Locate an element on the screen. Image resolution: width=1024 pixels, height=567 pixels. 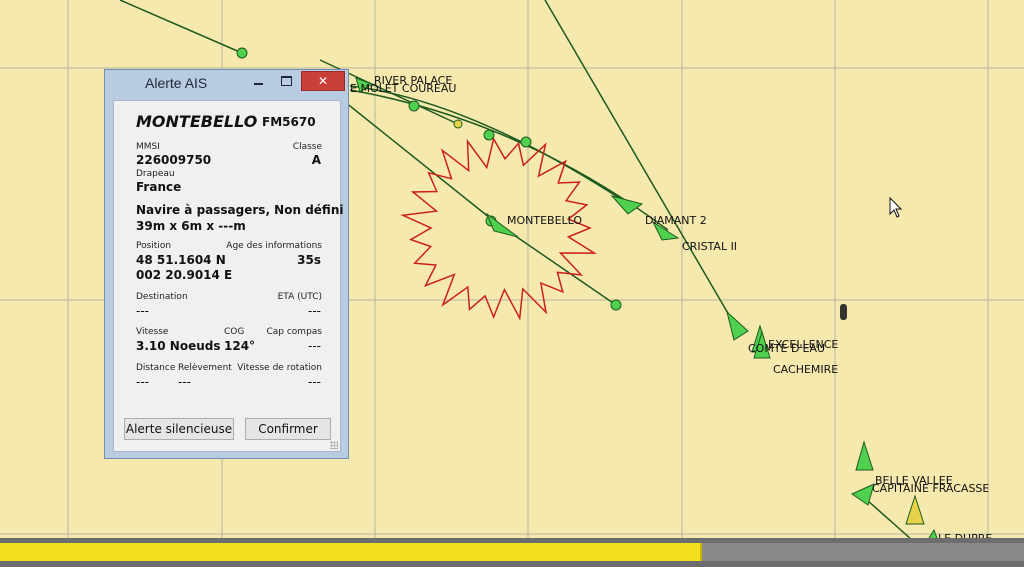
mmsi-label: MMSI is located at coordinates (148, 147).